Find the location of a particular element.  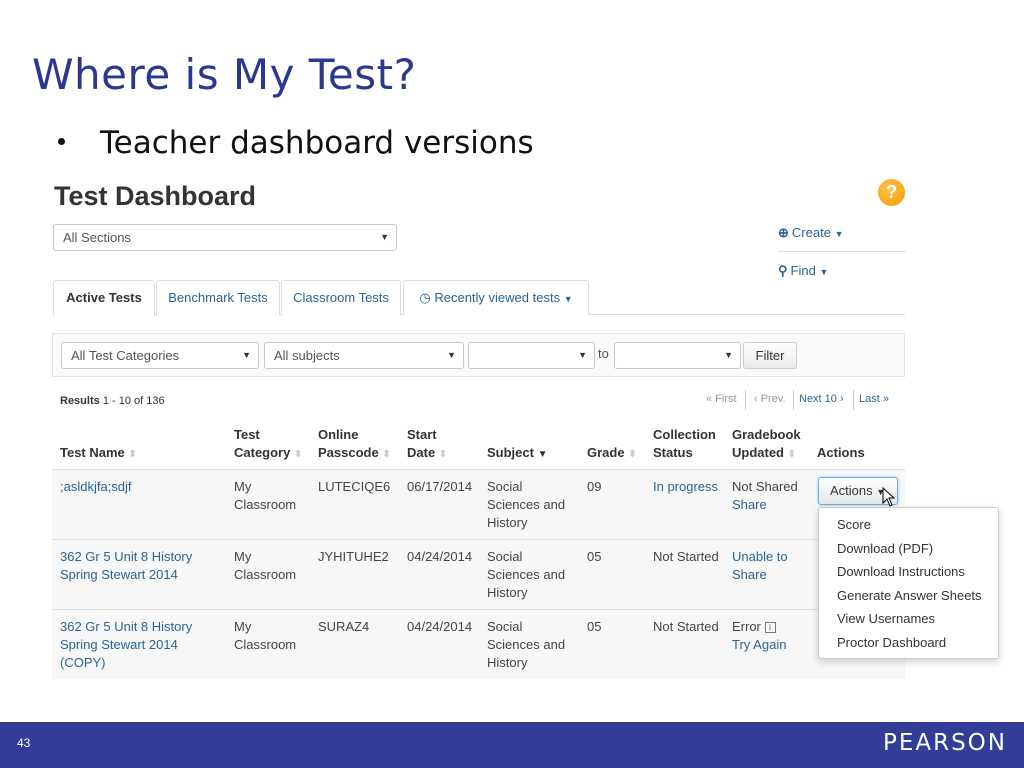

pearson-logo: PEARSON is located at coordinates (944, 743).